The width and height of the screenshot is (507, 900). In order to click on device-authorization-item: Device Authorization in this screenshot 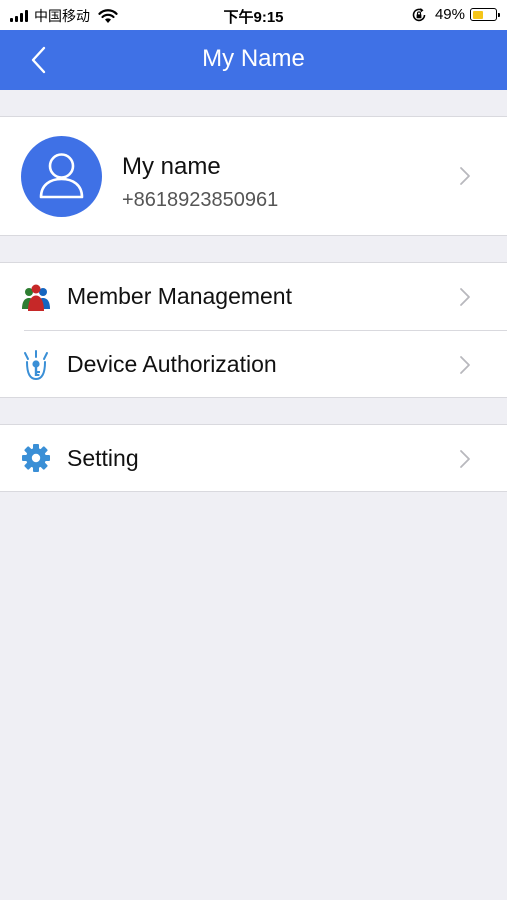, I will do `click(253, 364)`.